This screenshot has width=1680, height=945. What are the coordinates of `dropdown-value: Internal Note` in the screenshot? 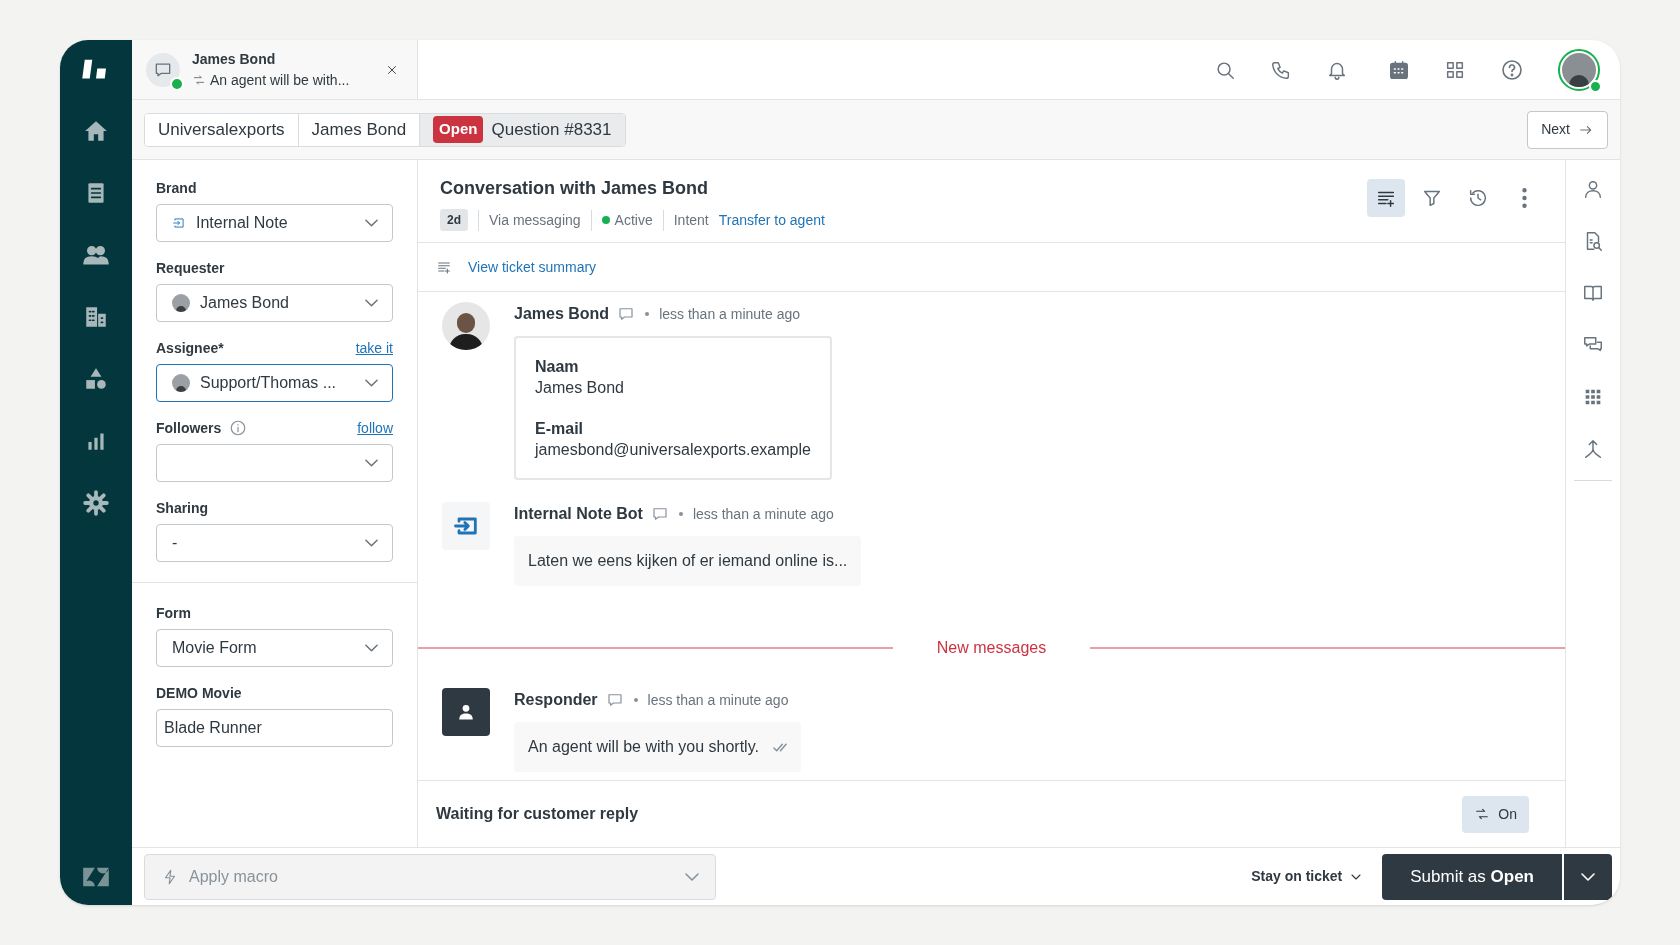 It's located at (242, 223).